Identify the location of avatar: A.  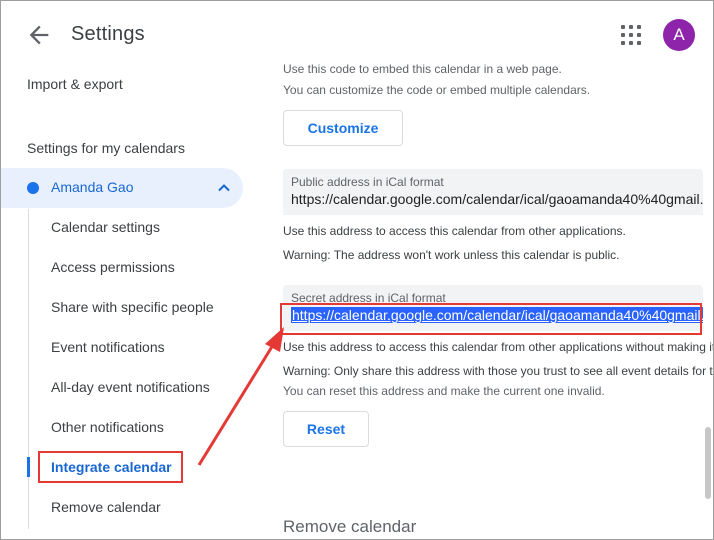
(679, 35).